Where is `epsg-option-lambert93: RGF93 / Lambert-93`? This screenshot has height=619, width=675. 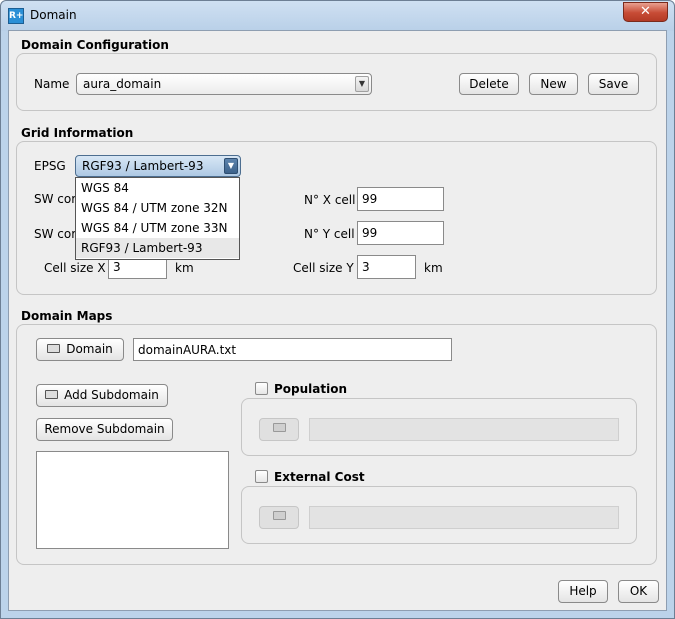 epsg-option-lambert93: RGF93 / Lambert-93 is located at coordinates (157, 248).